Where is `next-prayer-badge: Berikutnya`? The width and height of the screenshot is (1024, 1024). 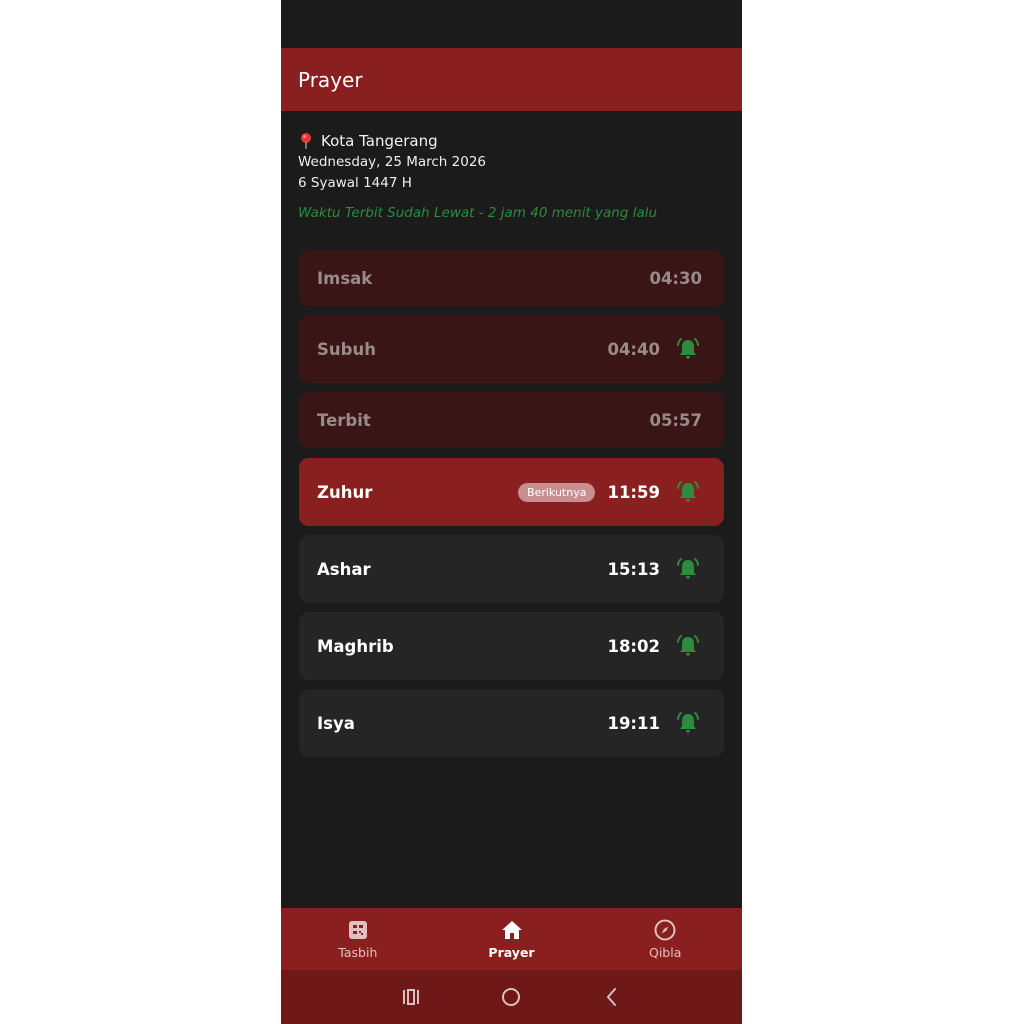 next-prayer-badge: Berikutnya is located at coordinates (557, 492).